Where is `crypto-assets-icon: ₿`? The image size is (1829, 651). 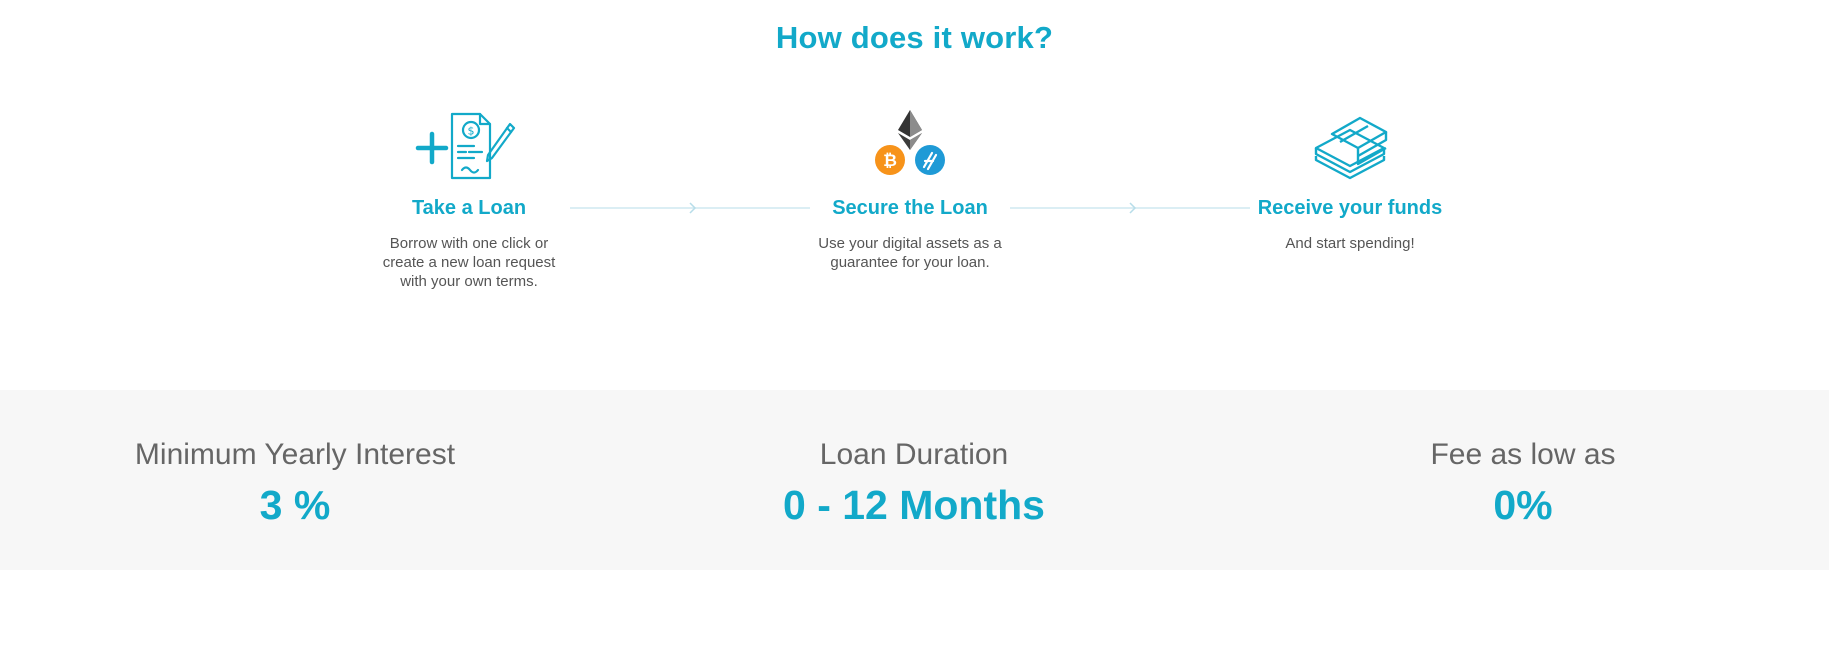 crypto-assets-icon: ₿ is located at coordinates (910, 145).